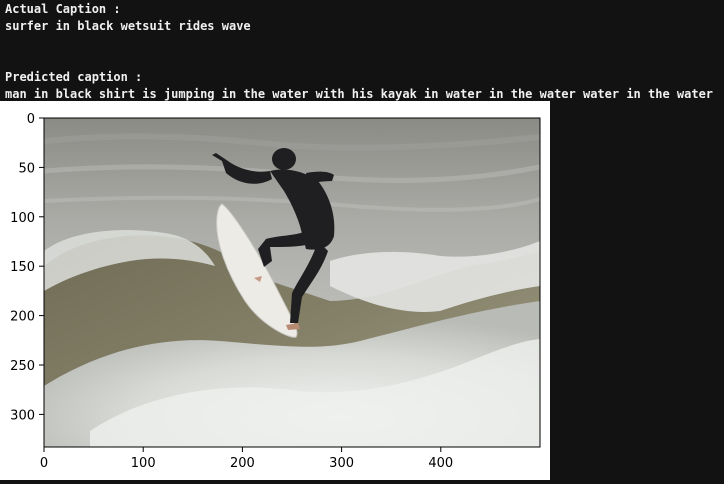 The height and width of the screenshot is (484, 724). What do you see at coordinates (242, 463) in the screenshot?
I see `x-tick-label: 200` at bounding box center [242, 463].